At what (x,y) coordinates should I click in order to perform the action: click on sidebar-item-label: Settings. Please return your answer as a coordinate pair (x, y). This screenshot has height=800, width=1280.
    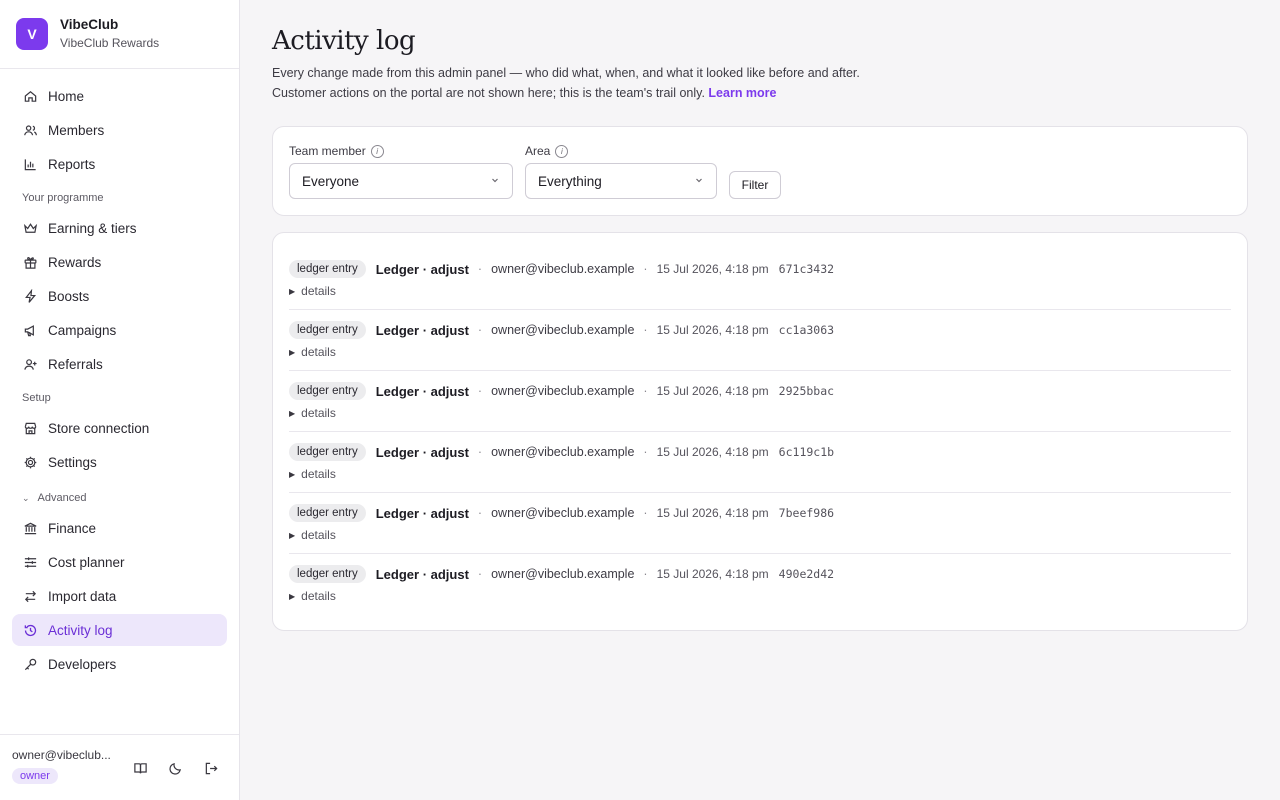
    Looking at the image, I should click on (72, 462).